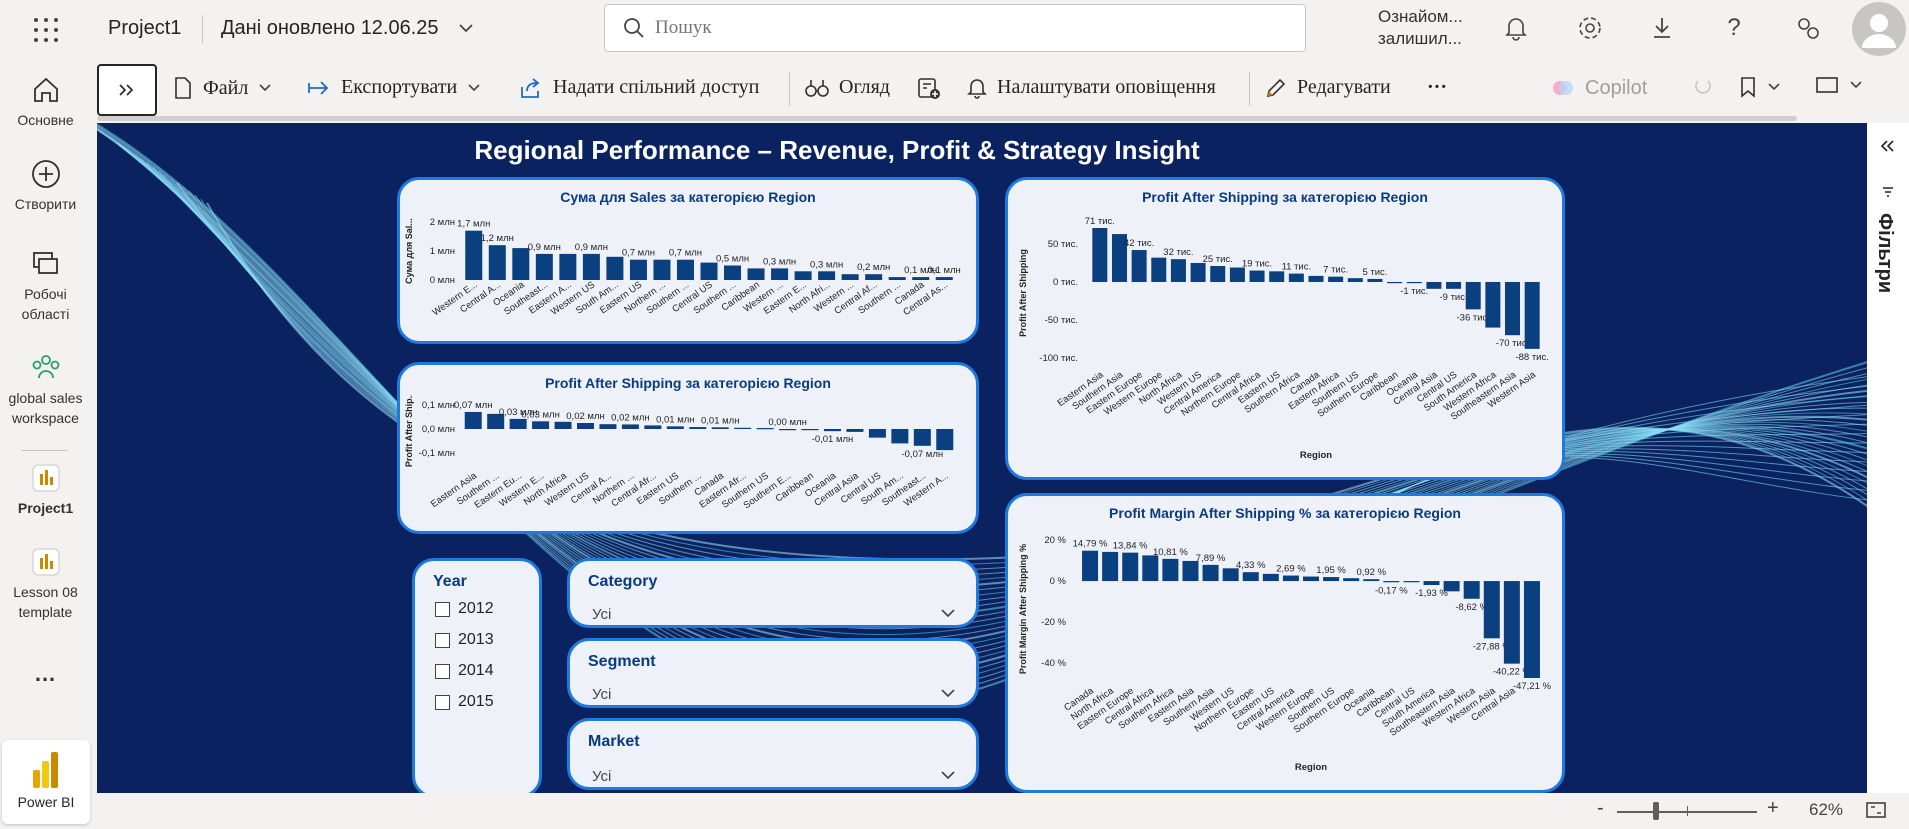 The image size is (1909, 829). What do you see at coordinates (1516, 28) in the screenshot?
I see `bell-icon` at bounding box center [1516, 28].